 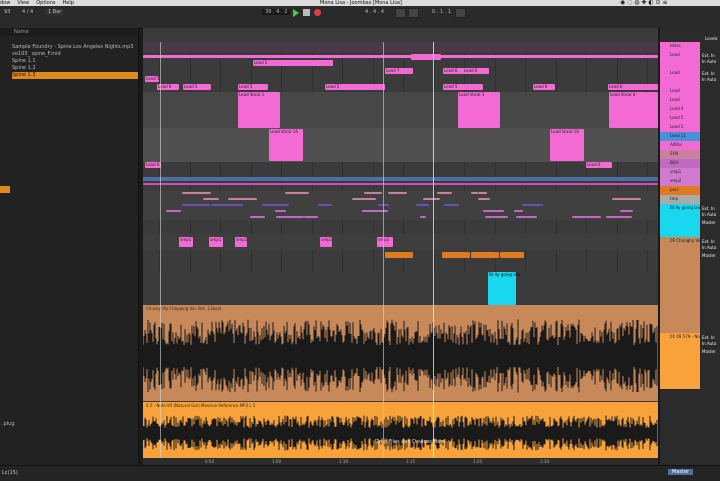 What do you see at coordinates (674, 162) in the screenshot?
I see `track-name: BGV` at bounding box center [674, 162].